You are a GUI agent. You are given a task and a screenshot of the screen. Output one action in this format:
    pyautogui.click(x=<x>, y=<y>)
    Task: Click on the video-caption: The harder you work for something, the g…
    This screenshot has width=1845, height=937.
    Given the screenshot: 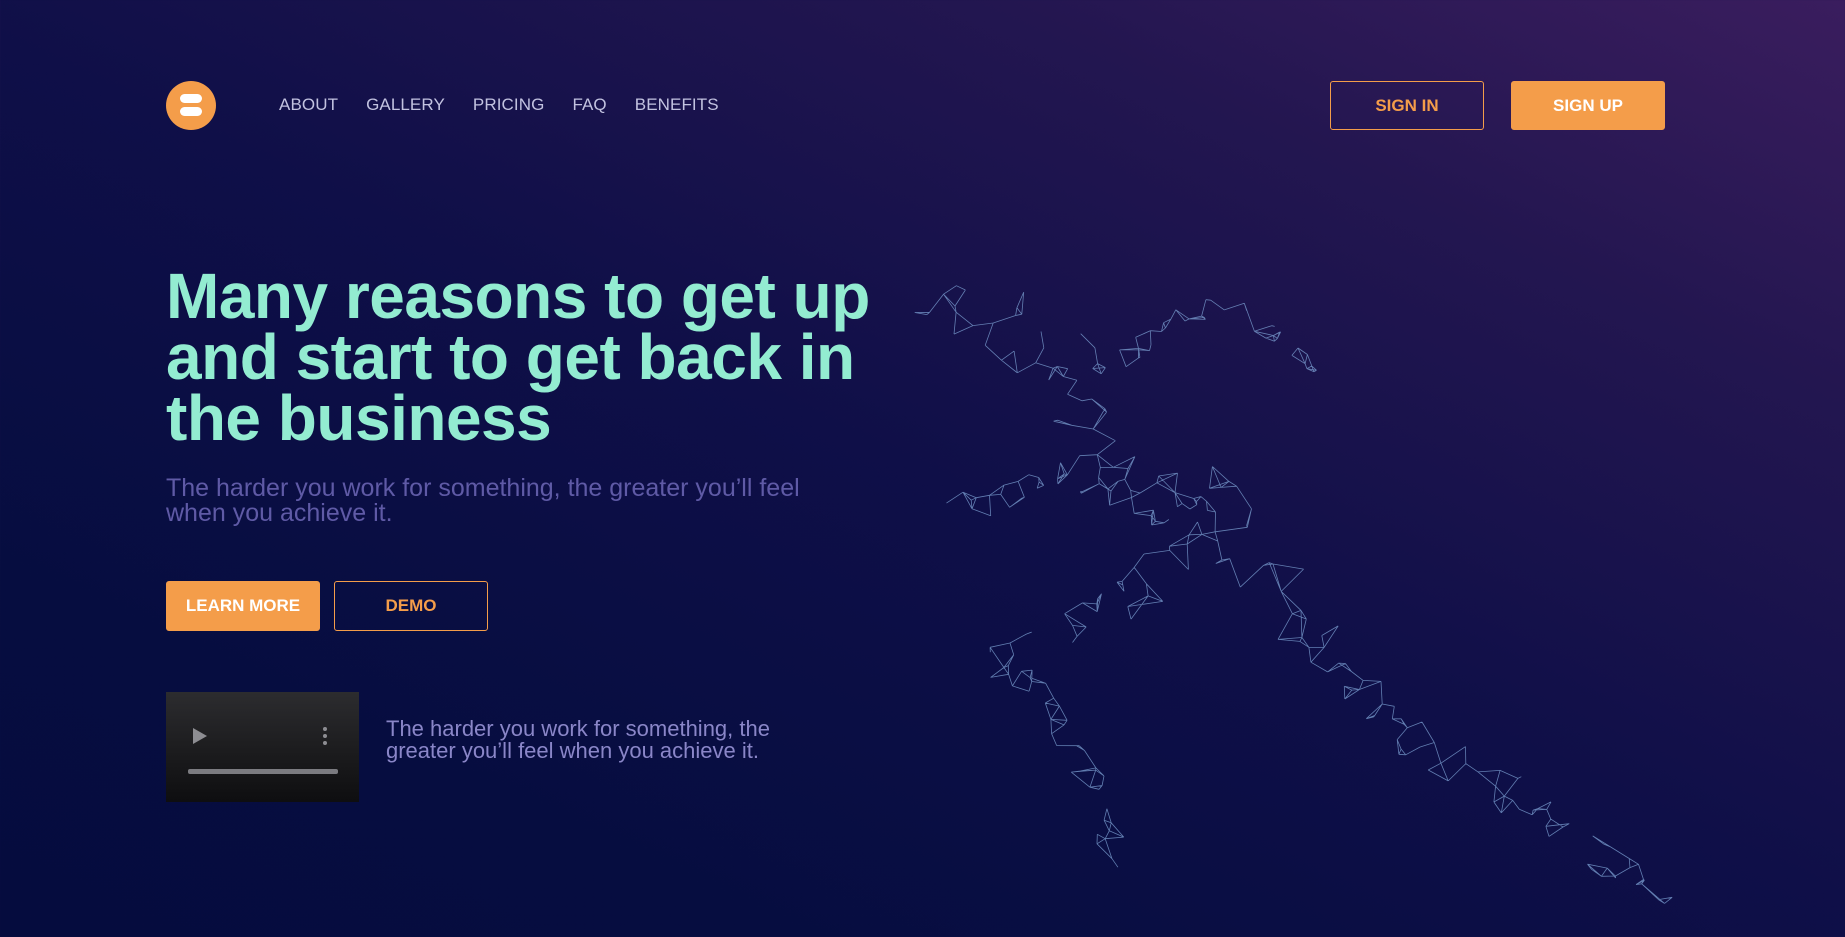 What is the action you would take?
    pyautogui.click(x=578, y=739)
    